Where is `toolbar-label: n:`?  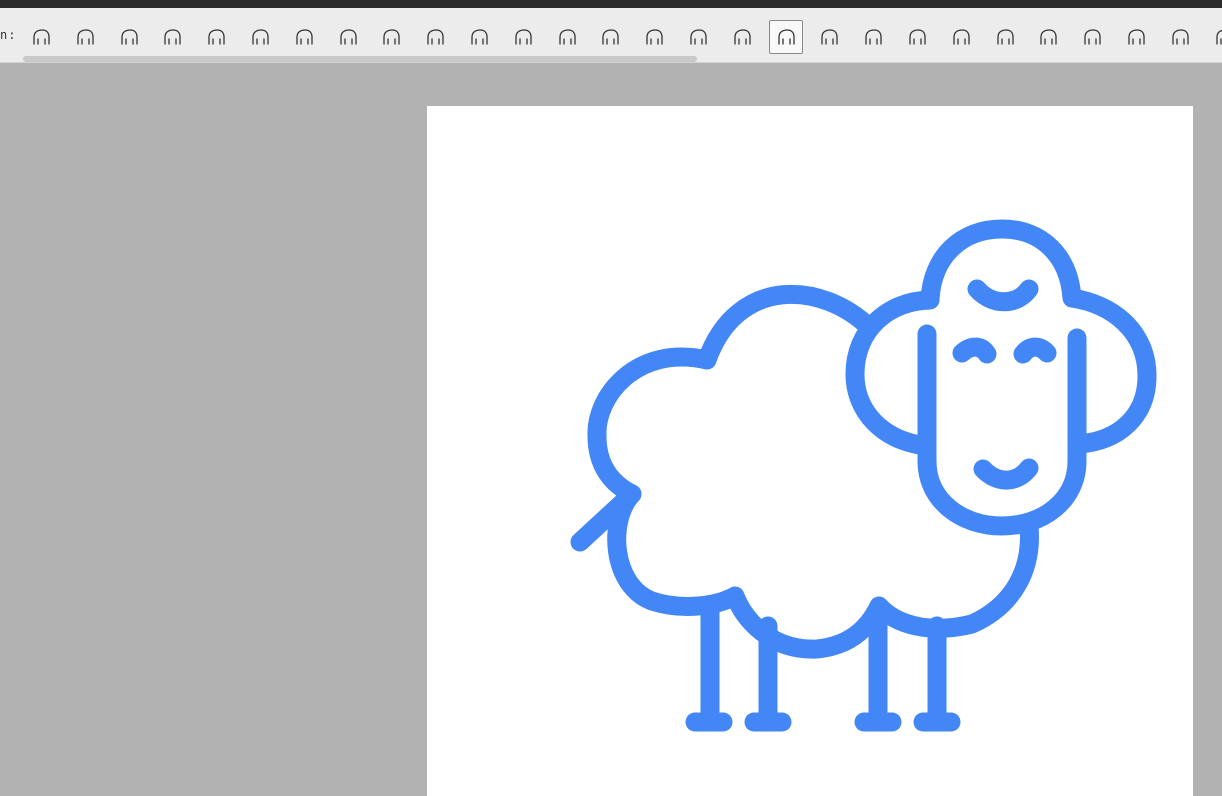 toolbar-label: n: is located at coordinates (8, 35).